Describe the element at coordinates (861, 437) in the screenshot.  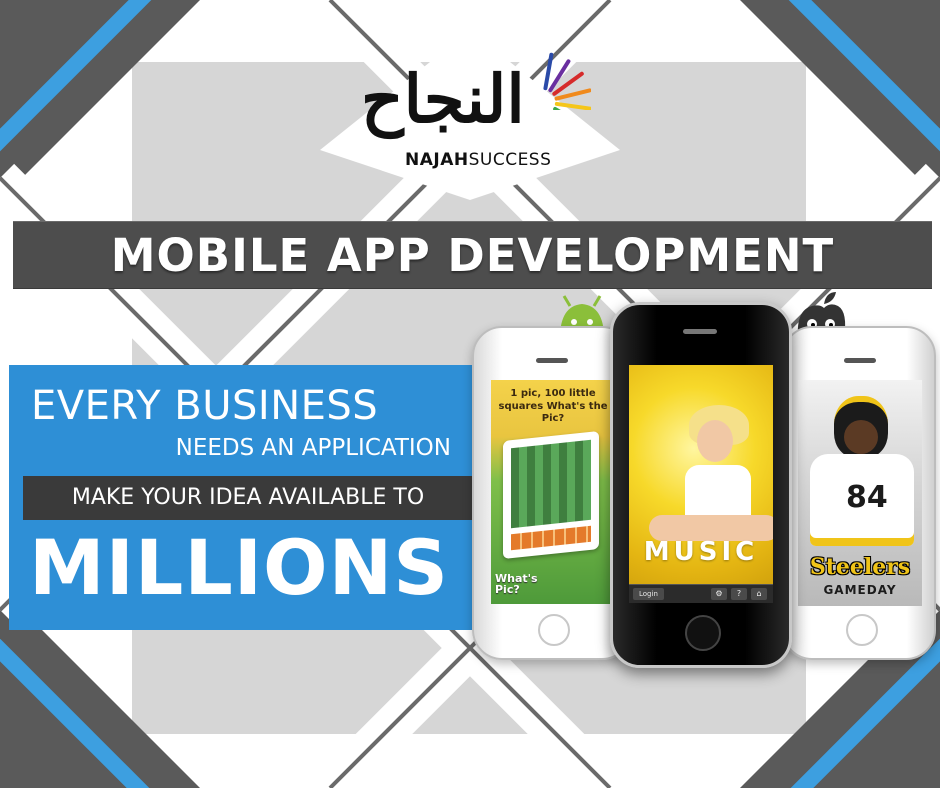
I see `player-face-graphic` at that location.